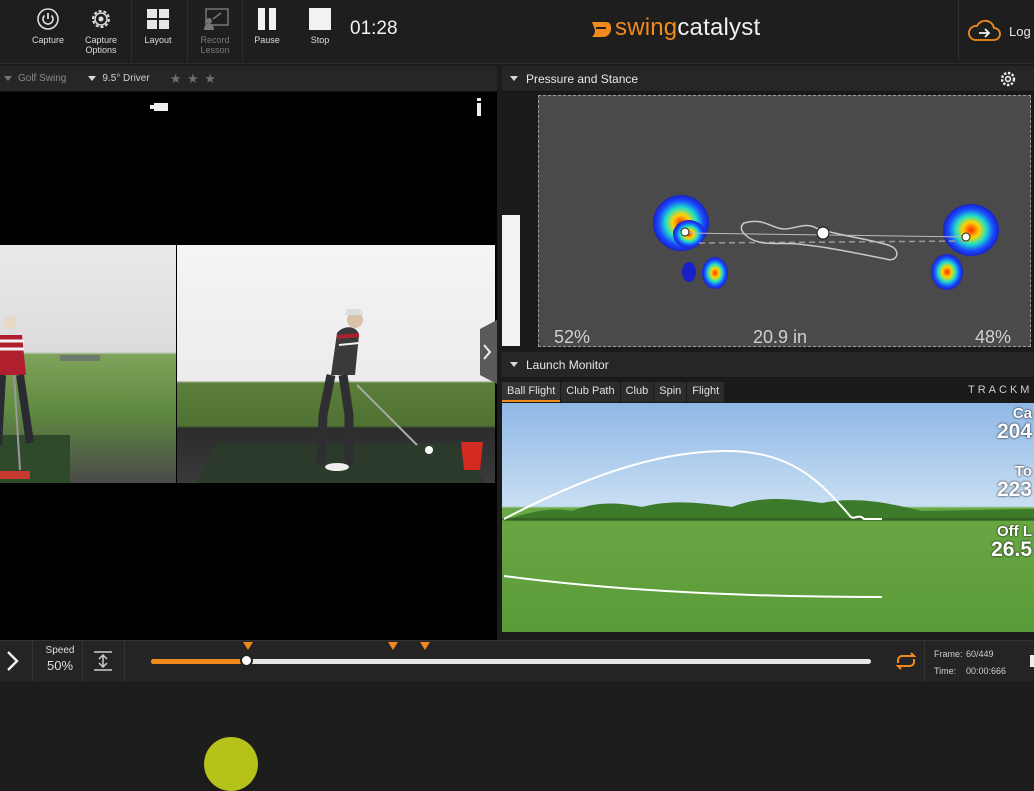  I want to click on tab-spin: Spin, so click(670, 392).